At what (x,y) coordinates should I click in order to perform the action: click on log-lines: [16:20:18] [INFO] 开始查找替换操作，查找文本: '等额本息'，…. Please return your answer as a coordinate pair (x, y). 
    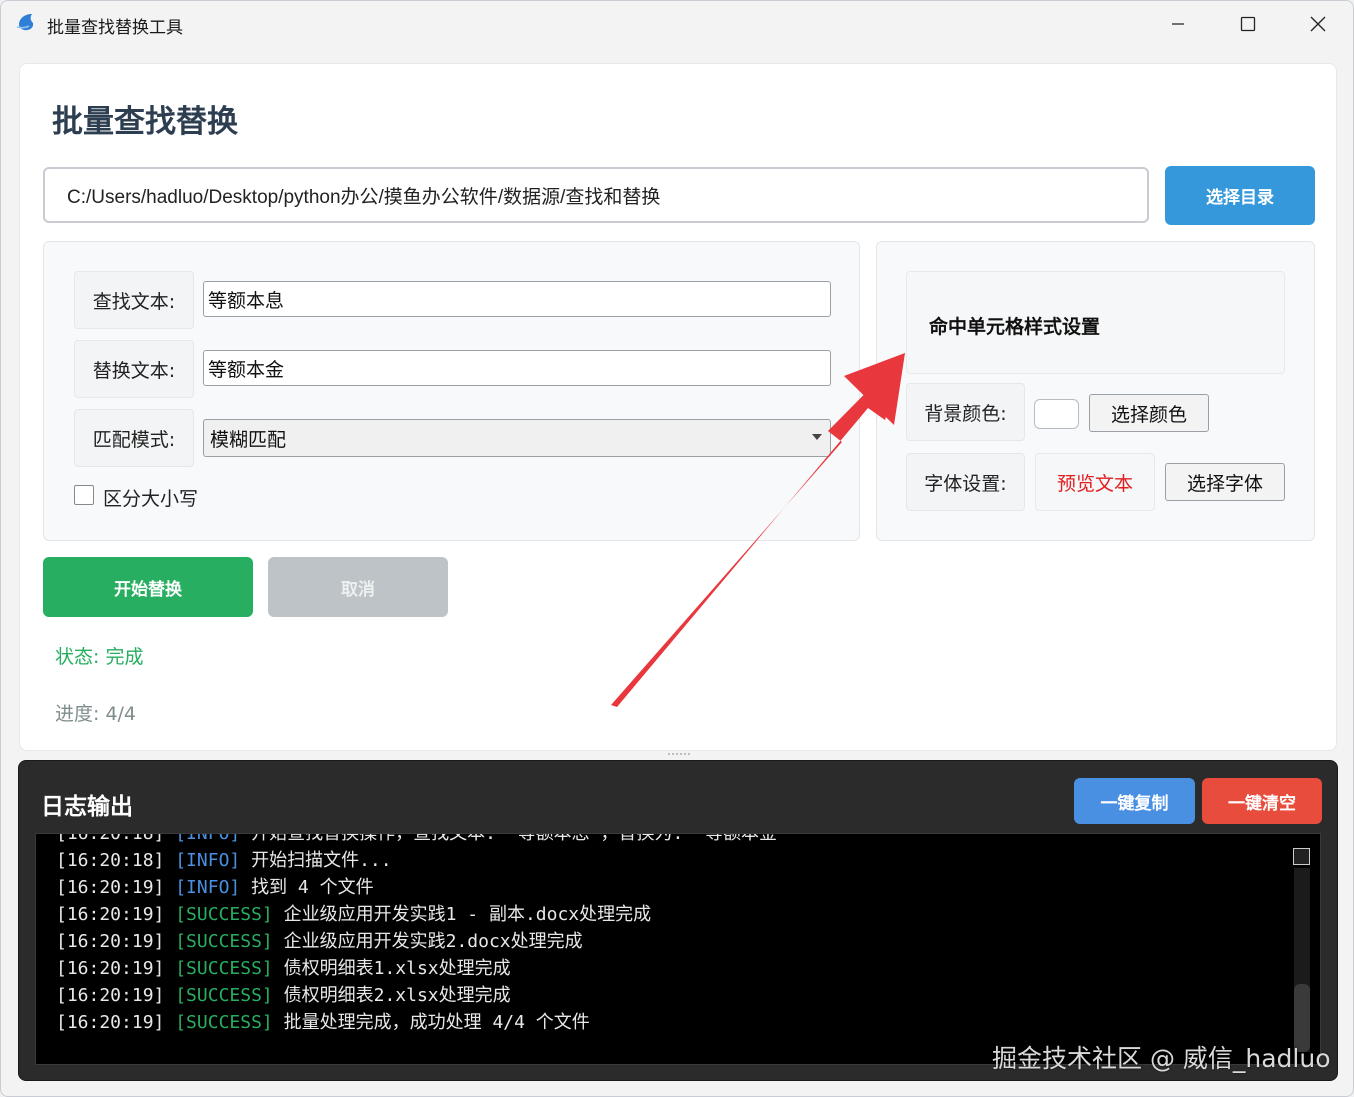
    Looking at the image, I should click on (422, 934).